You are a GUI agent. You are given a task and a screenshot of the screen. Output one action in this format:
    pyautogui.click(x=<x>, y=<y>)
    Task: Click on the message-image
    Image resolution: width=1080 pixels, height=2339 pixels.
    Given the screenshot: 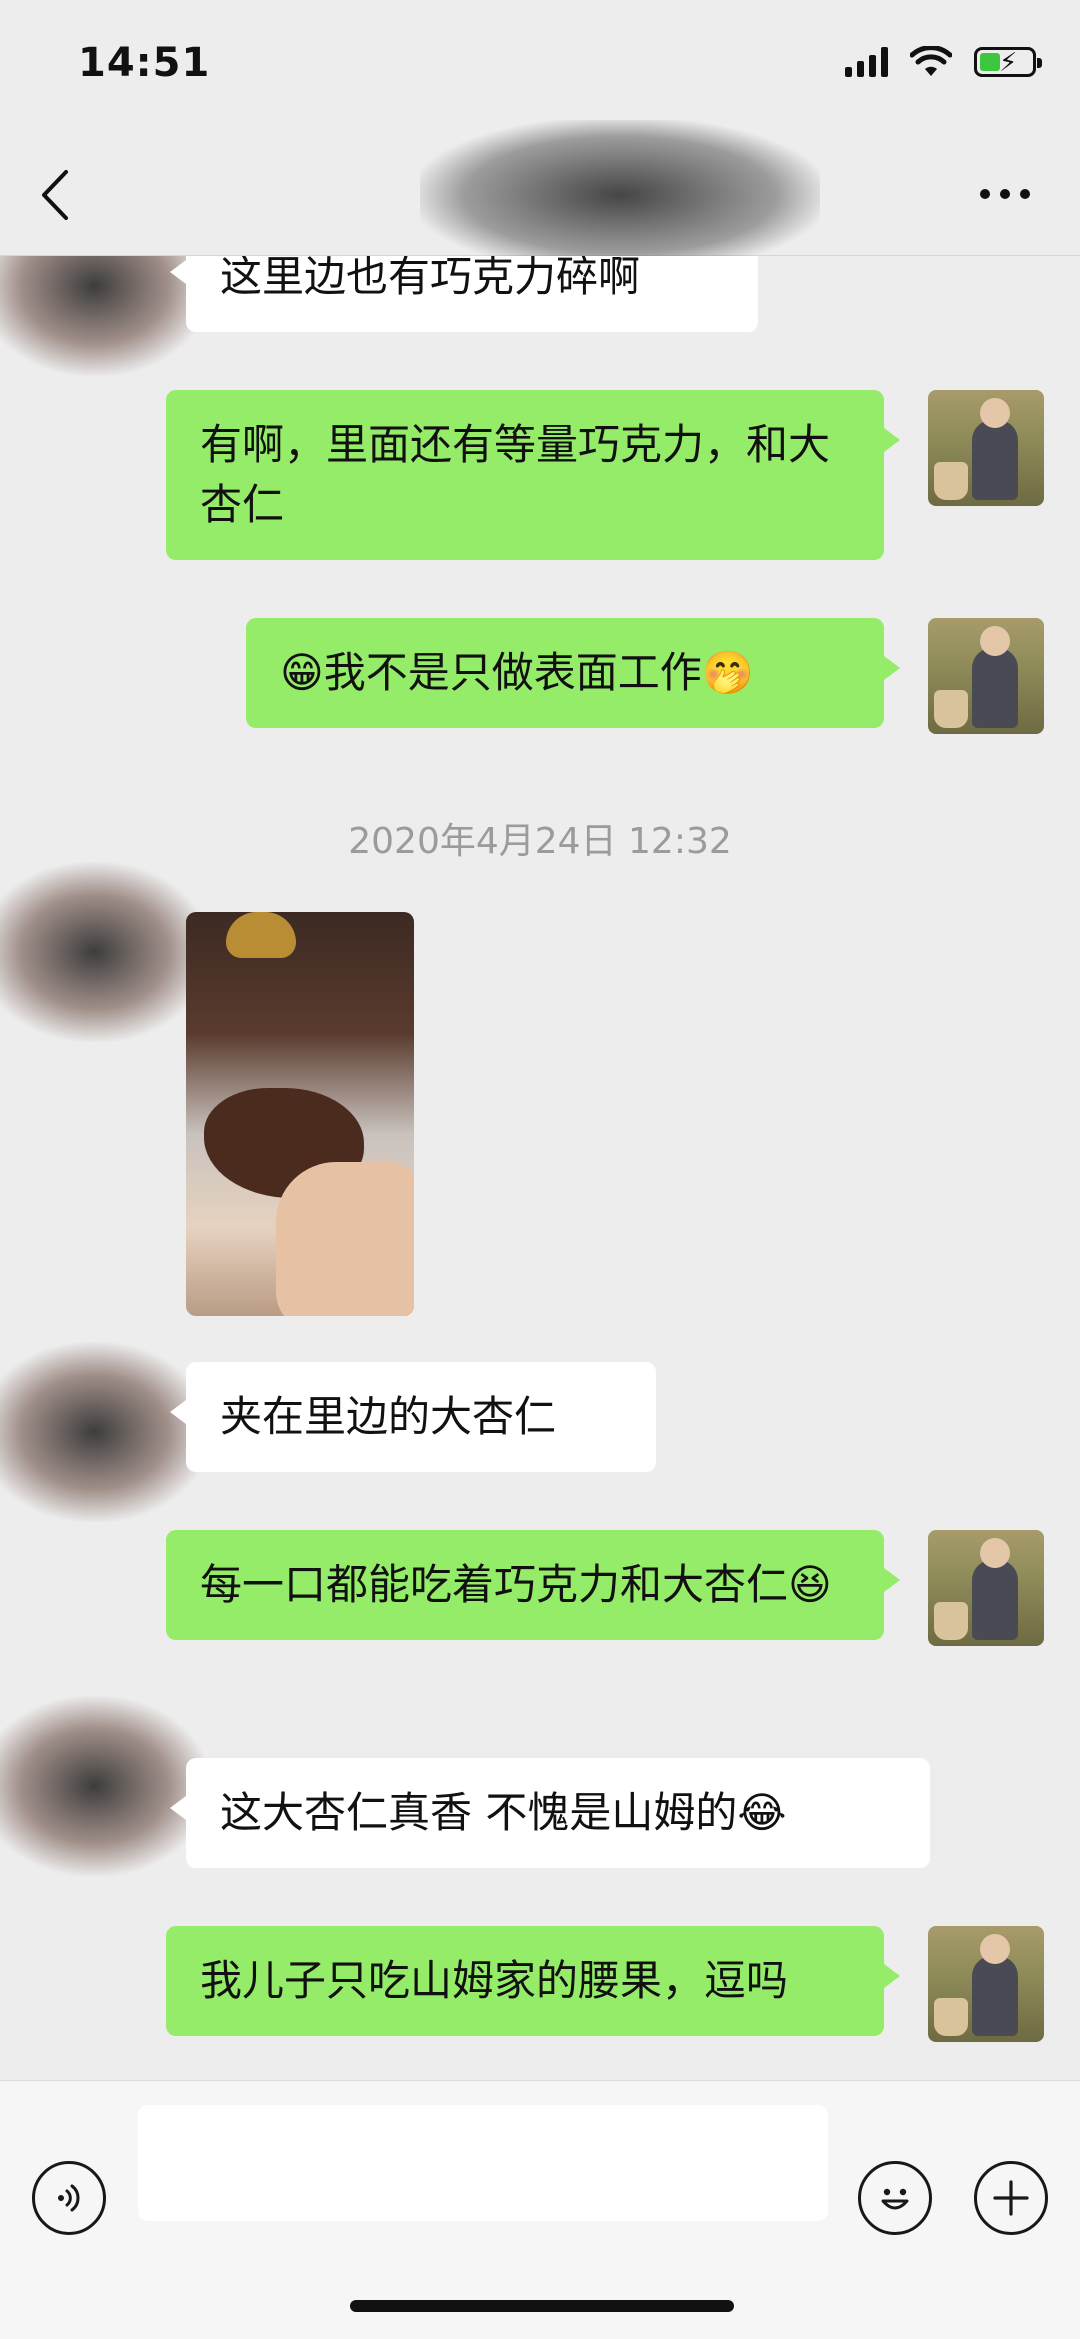 What is the action you would take?
    pyautogui.click(x=300, y=1114)
    